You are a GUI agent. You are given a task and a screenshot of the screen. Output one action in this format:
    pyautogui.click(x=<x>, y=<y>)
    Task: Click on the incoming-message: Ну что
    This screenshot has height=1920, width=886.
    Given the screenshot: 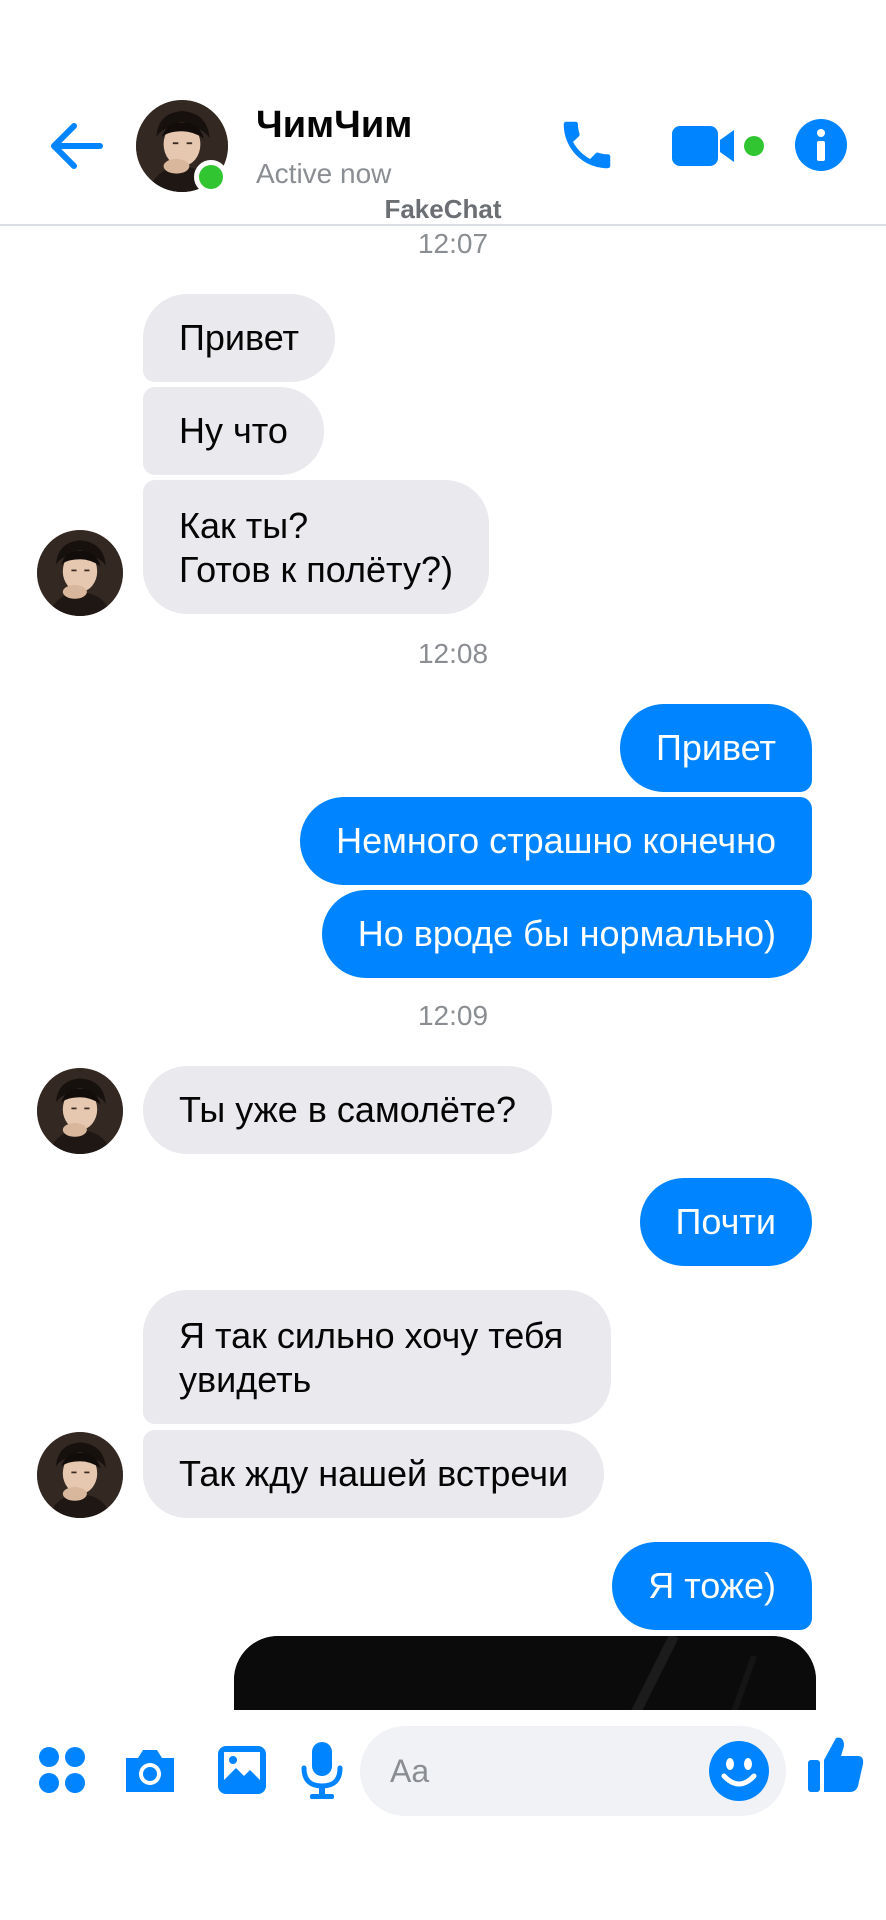 What is the action you would take?
    pyautogui.click(x=233, y=431)
    